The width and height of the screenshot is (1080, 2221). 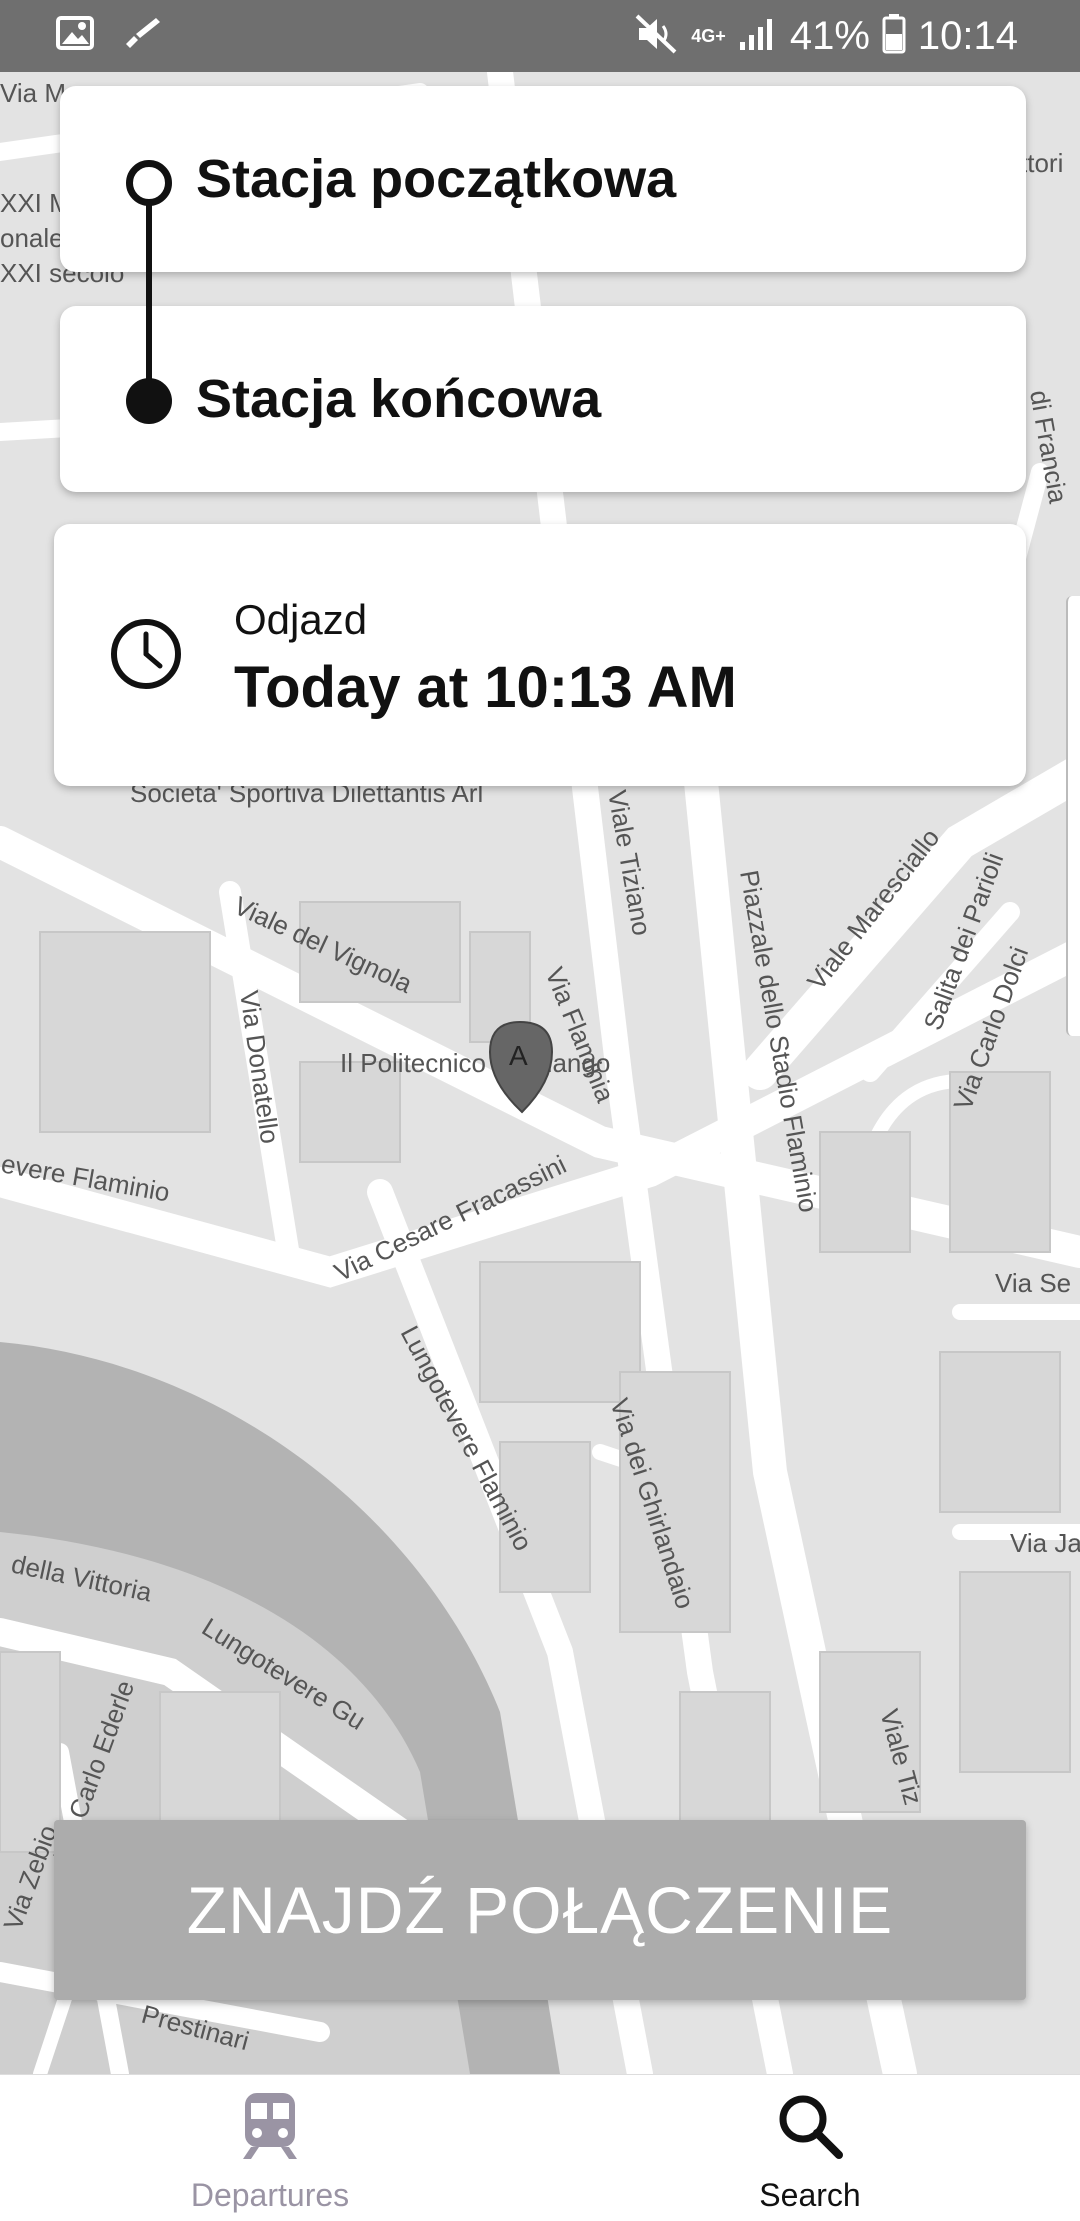 I want to click on map-label: ttori, so click(x=1041, y=163).